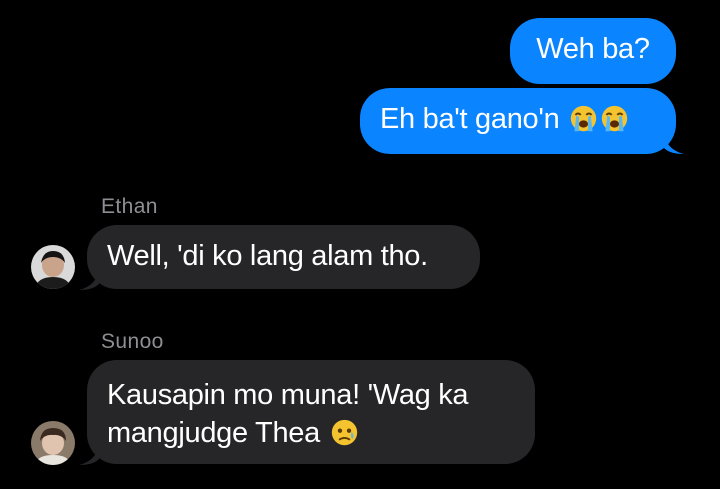  Describe the element at coordinates (344, 432) in the screenshot. I see `face-holding-back-tears-icon` at that location.